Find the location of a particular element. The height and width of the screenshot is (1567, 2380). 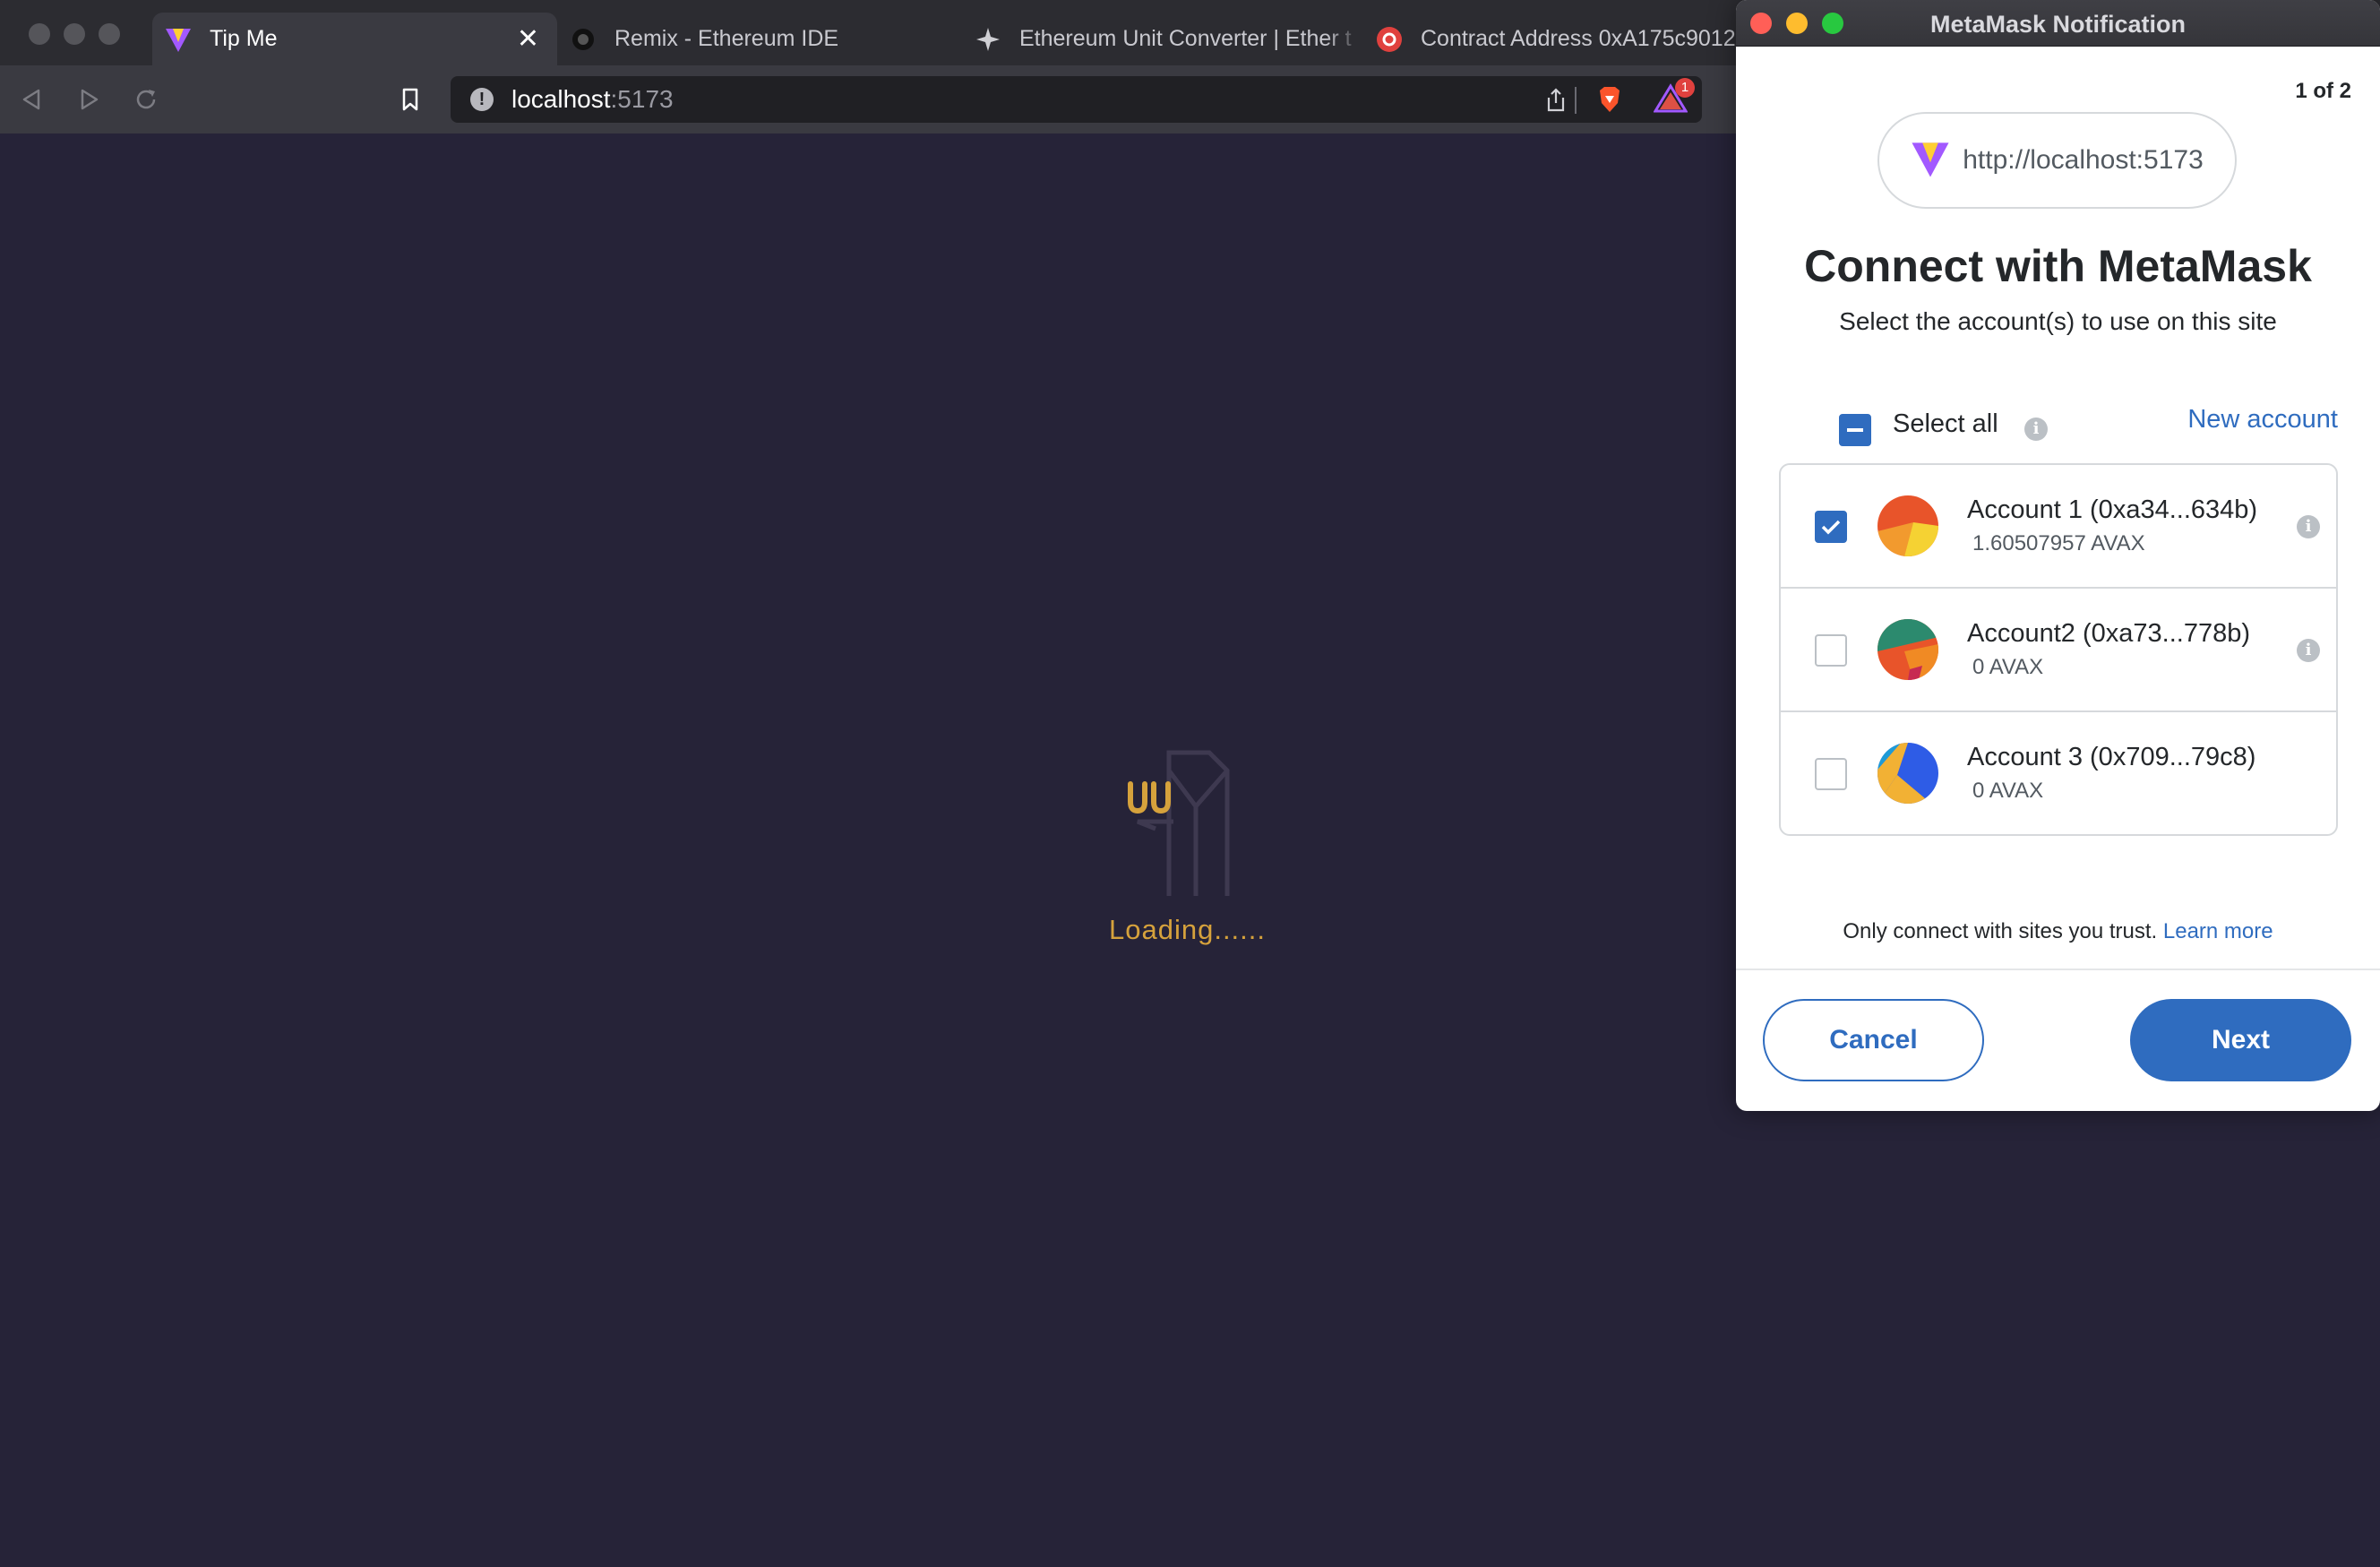

tab-contract-address: Contract Address 0xA175c9012 is located at coordinates (1556, 39).